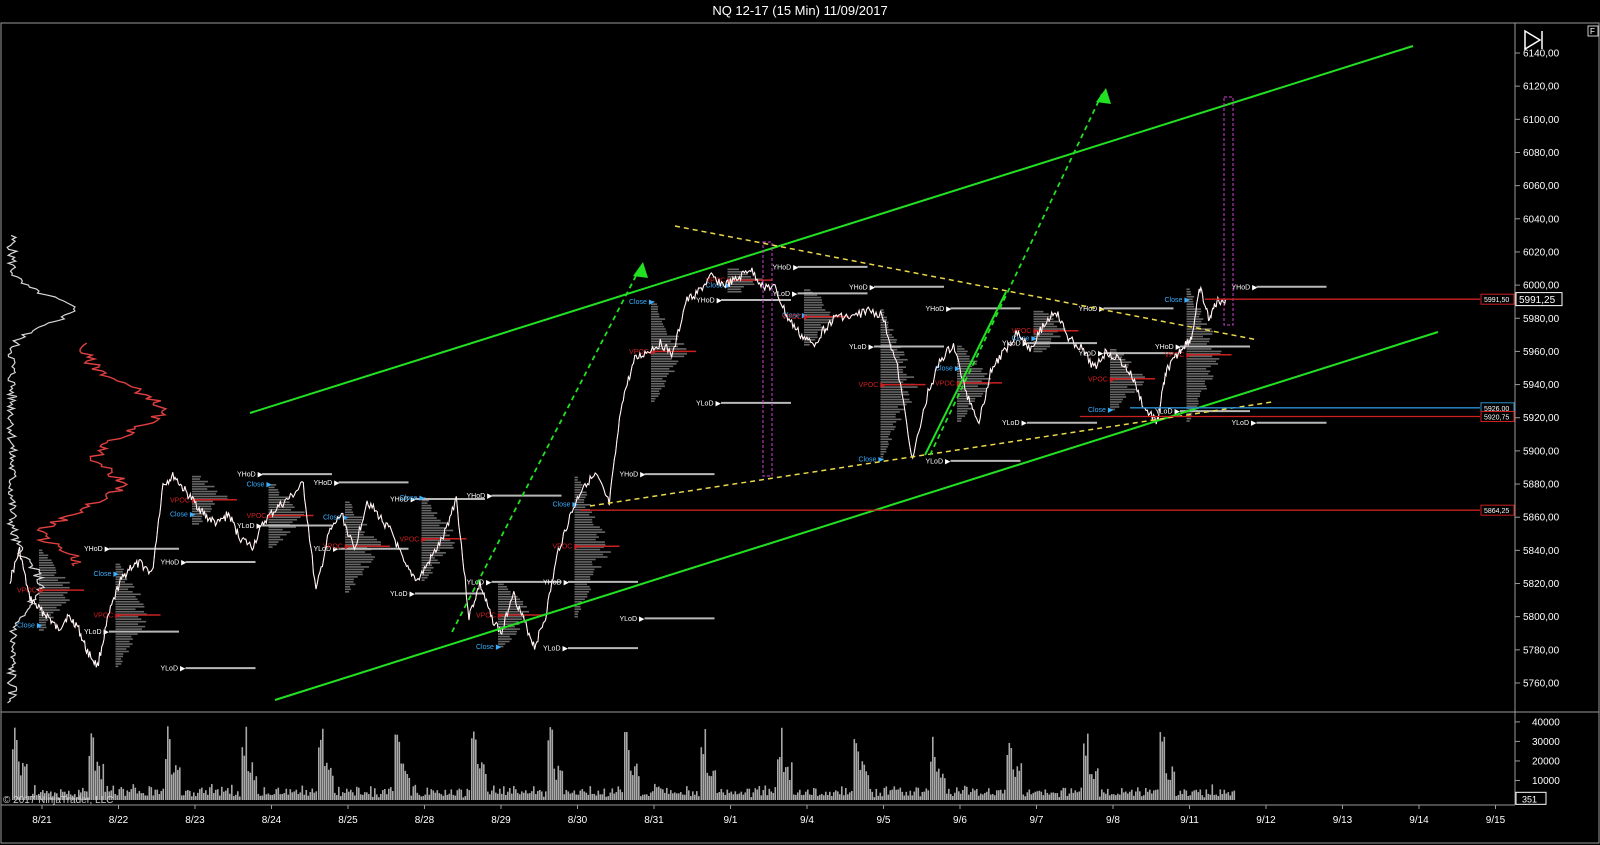 This screenshot has width=1600, height=845. Describe the element at coordinates (1533, 40) in the screenshot. I see `scroll-to-end-icon` at that location.